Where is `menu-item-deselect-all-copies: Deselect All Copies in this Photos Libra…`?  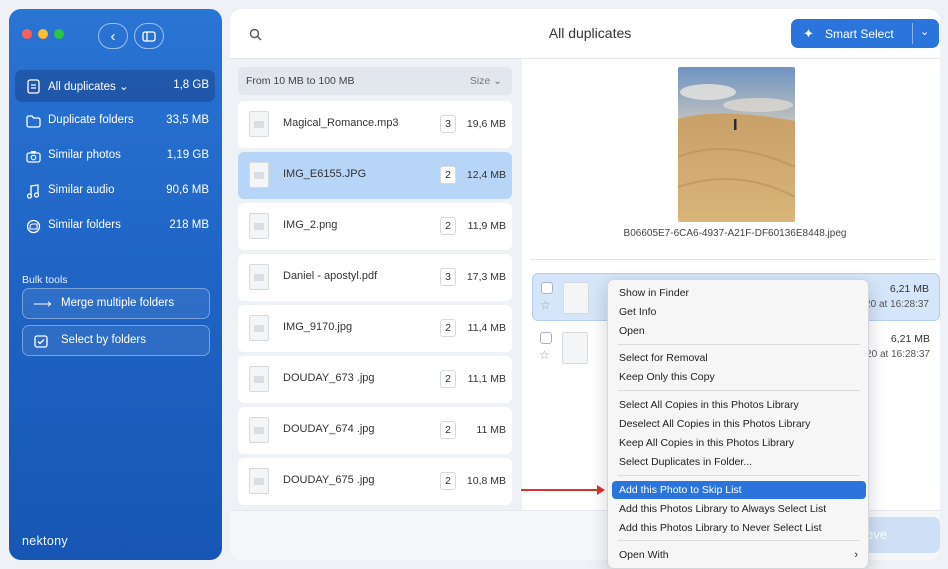
menu-item-deselect-all-copies: Deselect All Copies in this Photos Libra… is located at coordinates (739, 424).